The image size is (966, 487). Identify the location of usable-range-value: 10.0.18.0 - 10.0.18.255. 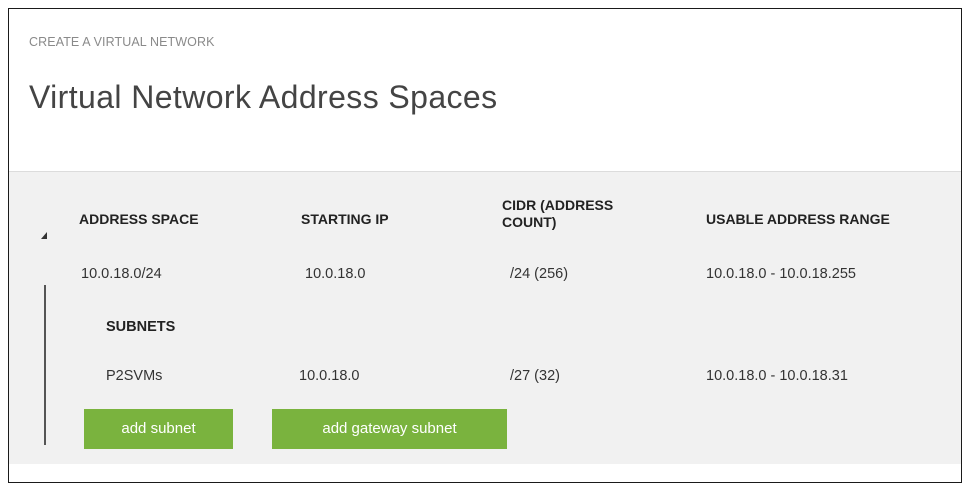
(781, 274).